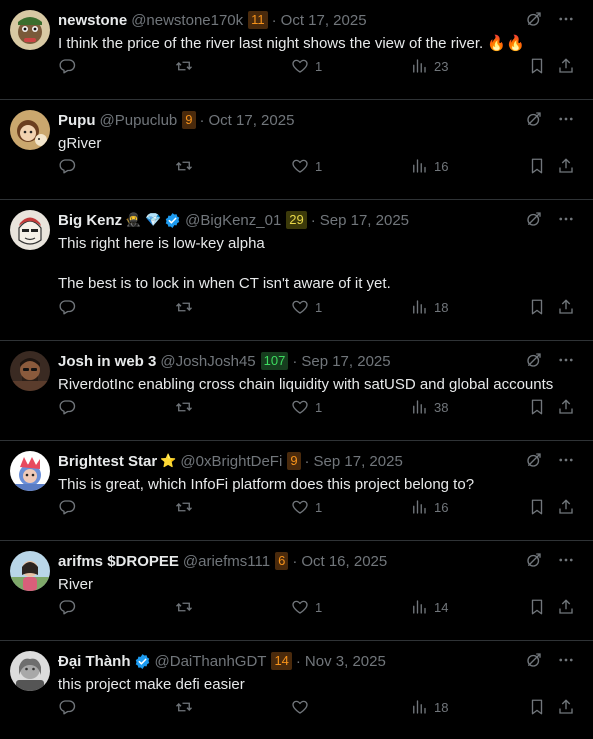  Describe the element at coordinates (441, 707) in the screenshot. I see `views-count: 18` at that location.